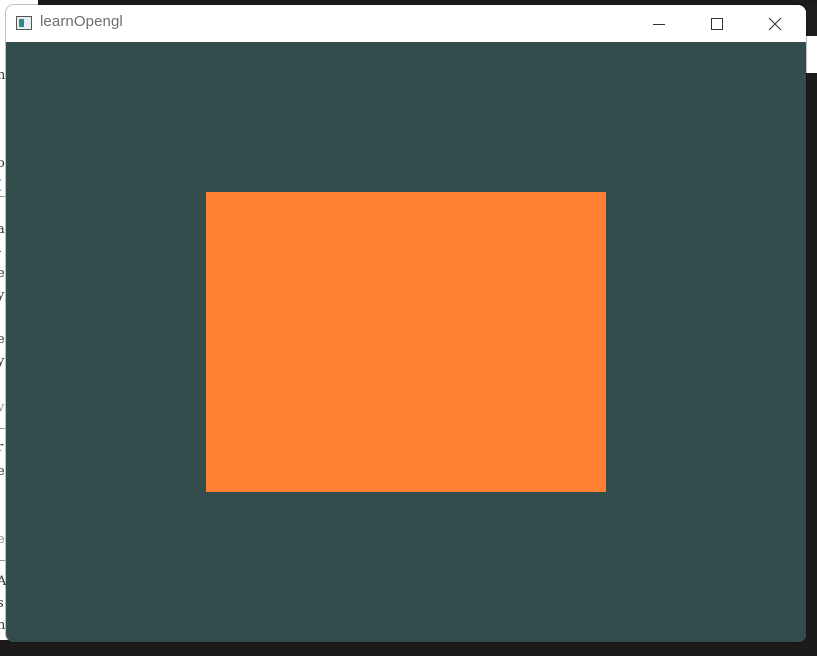 This screenshot has width=817, height=656. I want to click on close-button, so click(775, 23).